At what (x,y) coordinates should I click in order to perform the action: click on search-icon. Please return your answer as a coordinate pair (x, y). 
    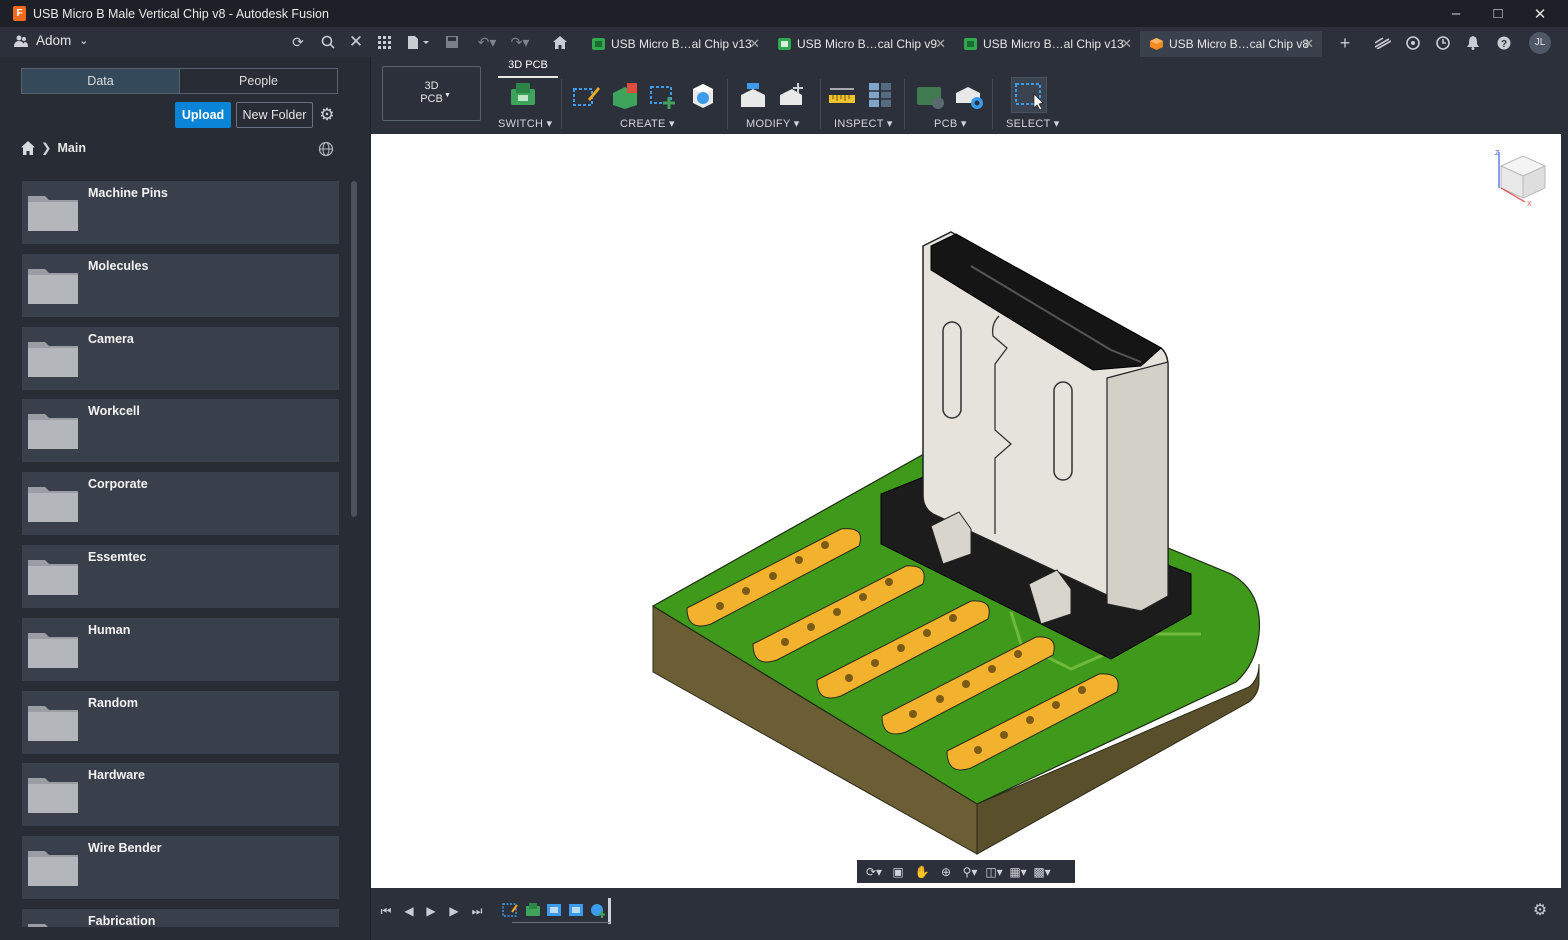
    Looking at the image, I should click on (328, 42).